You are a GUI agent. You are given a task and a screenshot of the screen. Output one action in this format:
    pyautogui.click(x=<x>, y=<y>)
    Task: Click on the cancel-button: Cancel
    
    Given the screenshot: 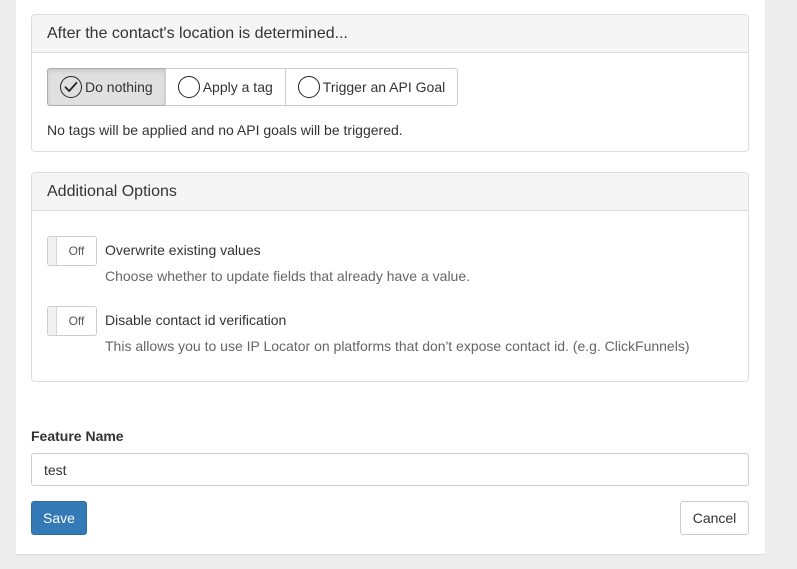 What is the action you would take?
    pyautogui.click(x=714, y=518)
    